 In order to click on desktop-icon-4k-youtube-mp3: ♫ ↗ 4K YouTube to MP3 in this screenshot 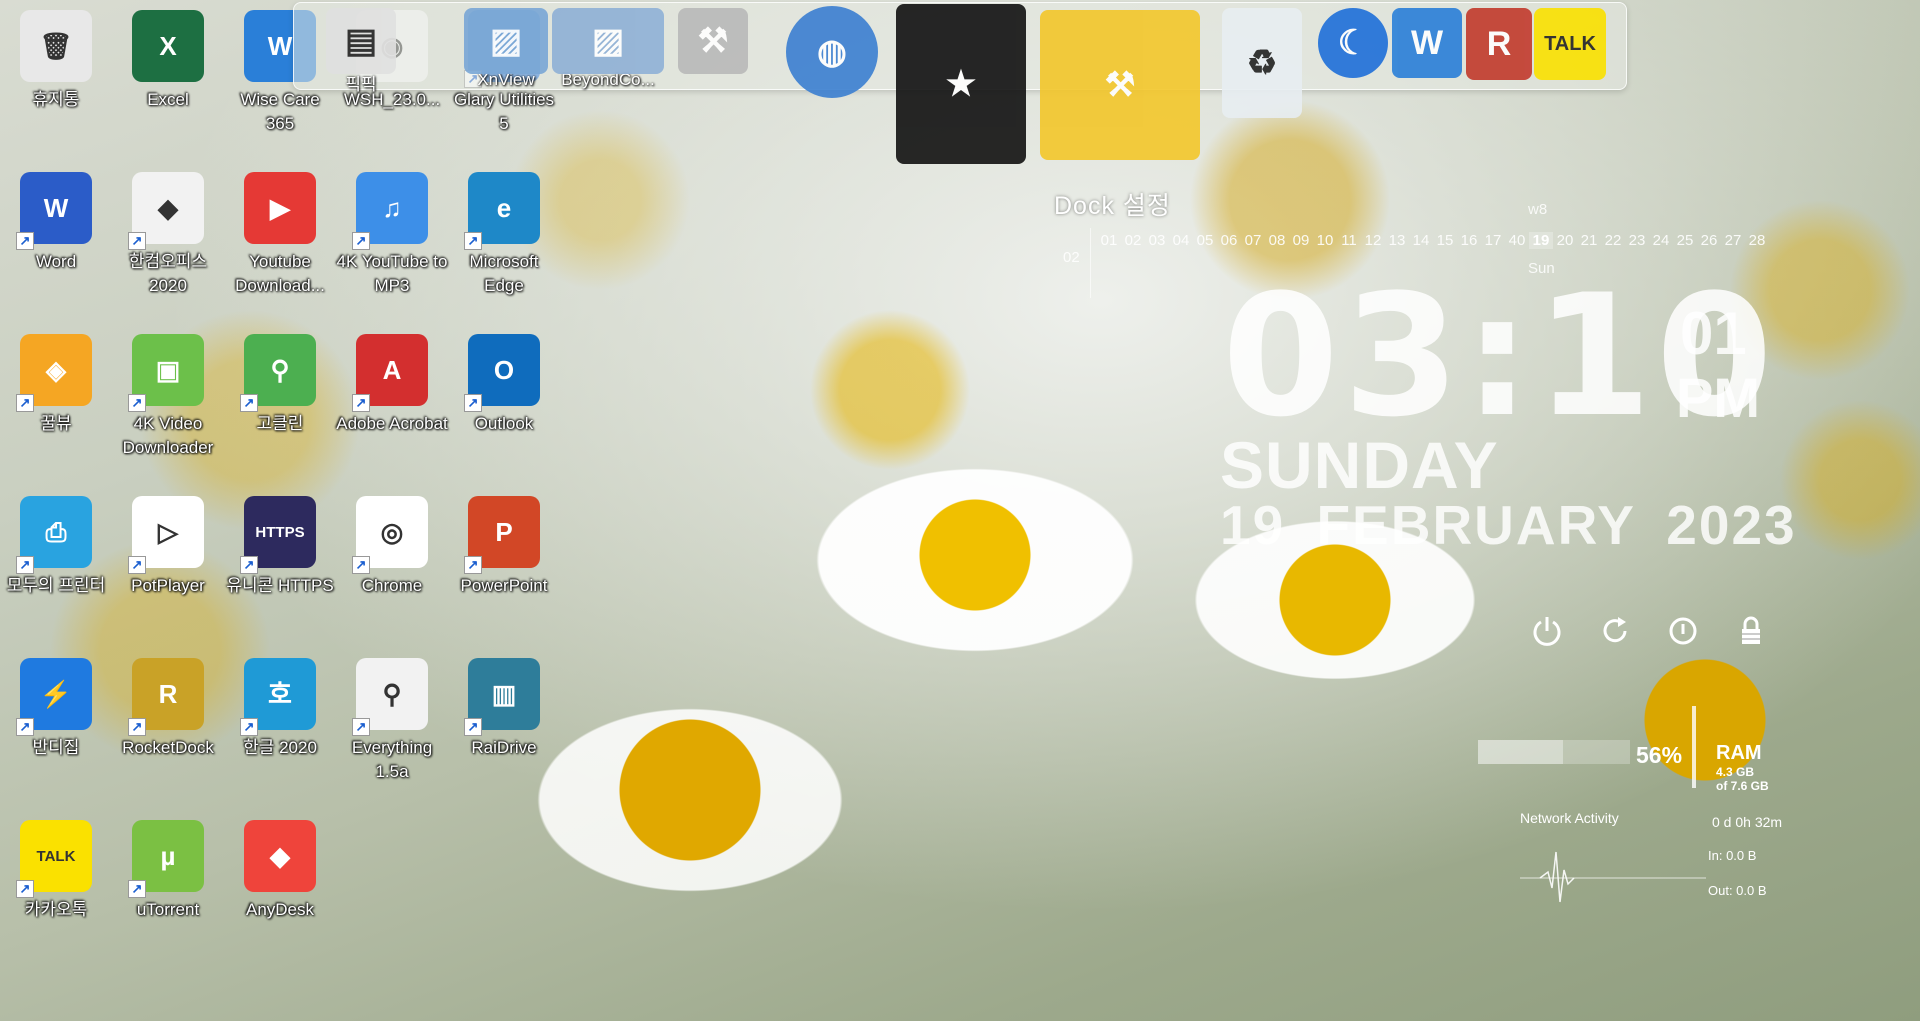, I will do `click(392, 235)`.